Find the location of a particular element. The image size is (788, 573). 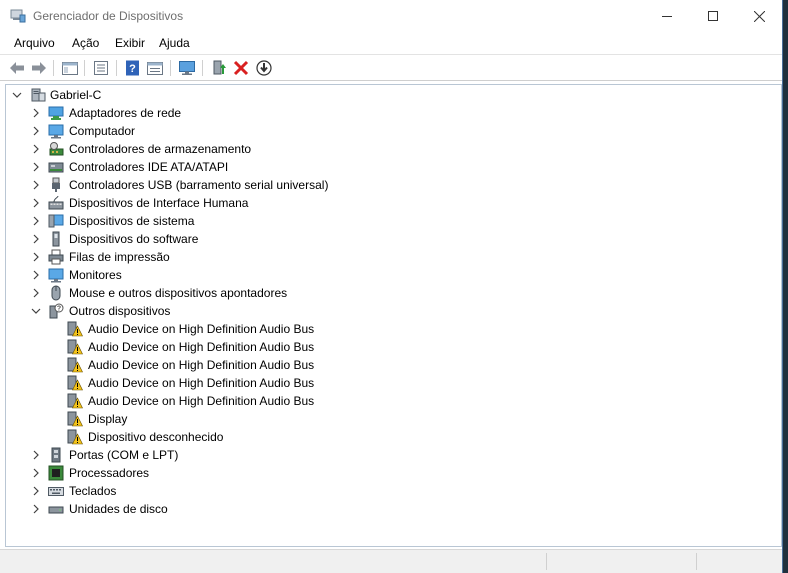

close-button is located at coordinates (759, 16).